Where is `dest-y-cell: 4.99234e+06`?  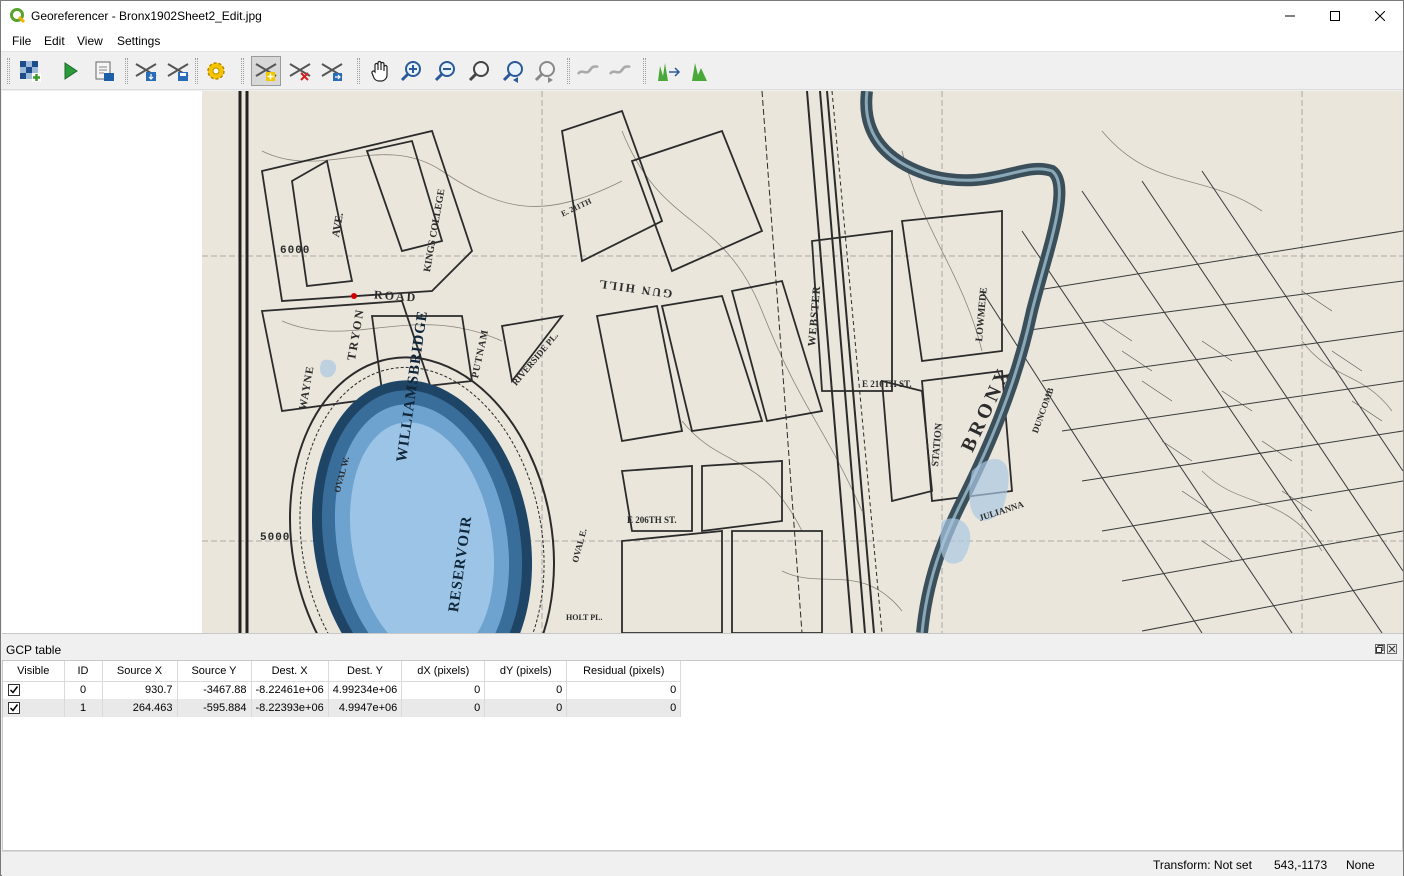 dest-y-cell: 4.99234e+06 is located at coordinates (365, 690).